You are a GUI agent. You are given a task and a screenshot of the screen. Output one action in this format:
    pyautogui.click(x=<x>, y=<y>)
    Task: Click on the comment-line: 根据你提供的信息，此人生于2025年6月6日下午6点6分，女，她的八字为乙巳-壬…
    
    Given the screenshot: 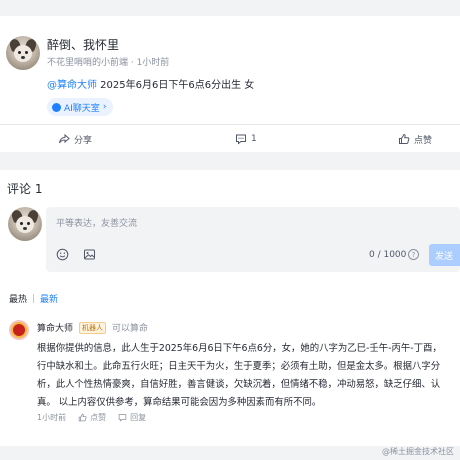 What is the action you would take?
    pyautogui.click(x=239, y=348)
    